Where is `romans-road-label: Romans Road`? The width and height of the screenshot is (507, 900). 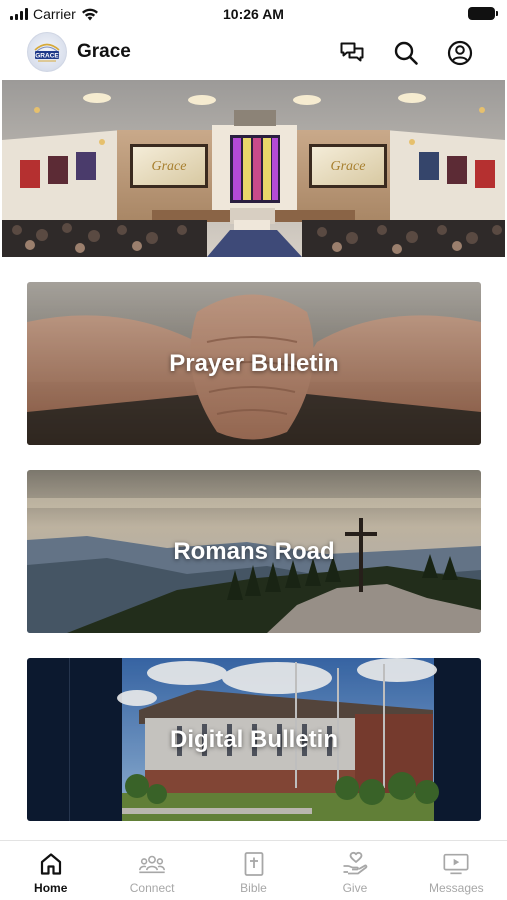
romans-road-label: Romans Road is located at coordinates (254, 551).